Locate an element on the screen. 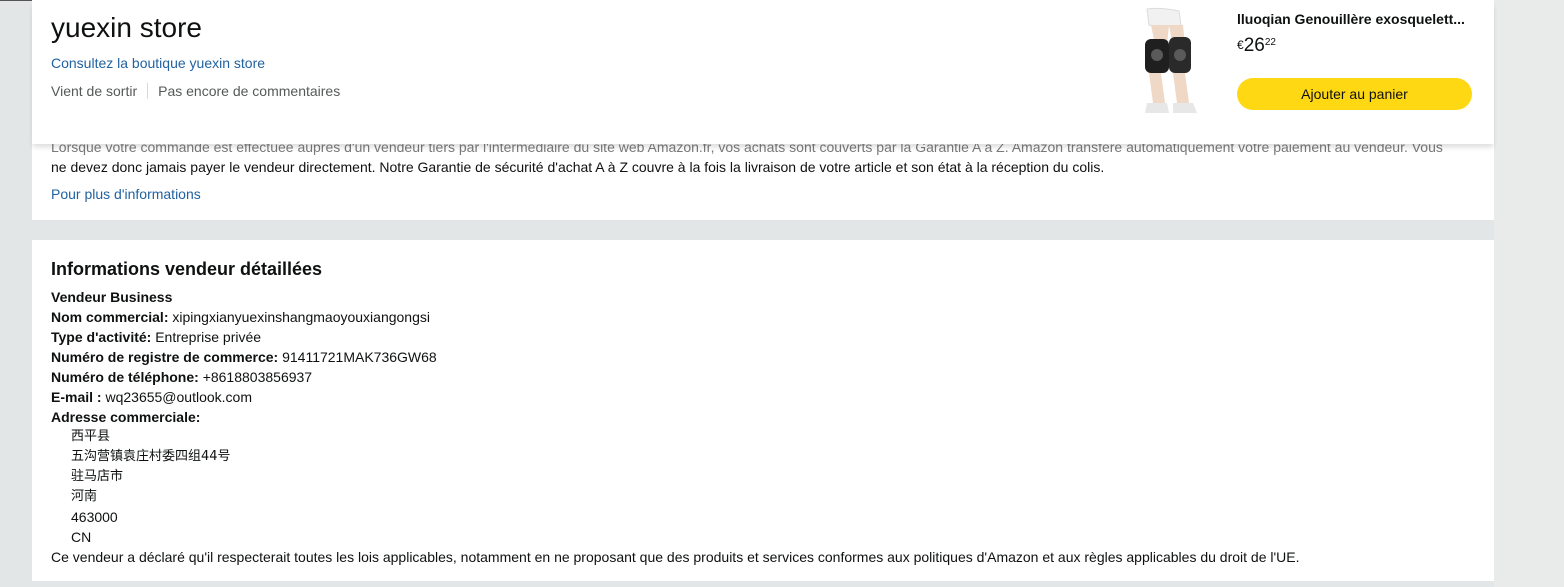 Image resolution: width=1564 pixels, height=587 pixels. right-gutter is located at coordinates (1529, 293).